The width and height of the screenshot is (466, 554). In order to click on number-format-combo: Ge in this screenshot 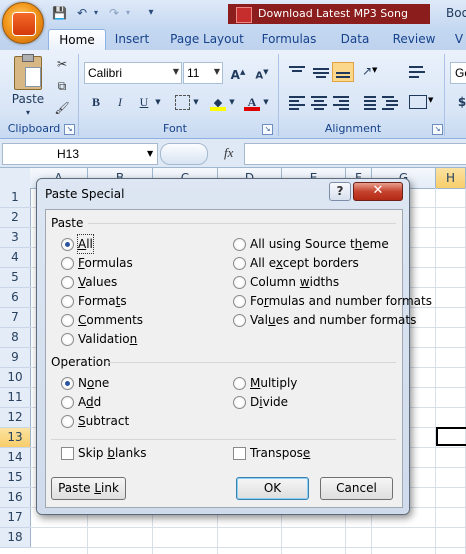, I will do `click(458, 73)`.